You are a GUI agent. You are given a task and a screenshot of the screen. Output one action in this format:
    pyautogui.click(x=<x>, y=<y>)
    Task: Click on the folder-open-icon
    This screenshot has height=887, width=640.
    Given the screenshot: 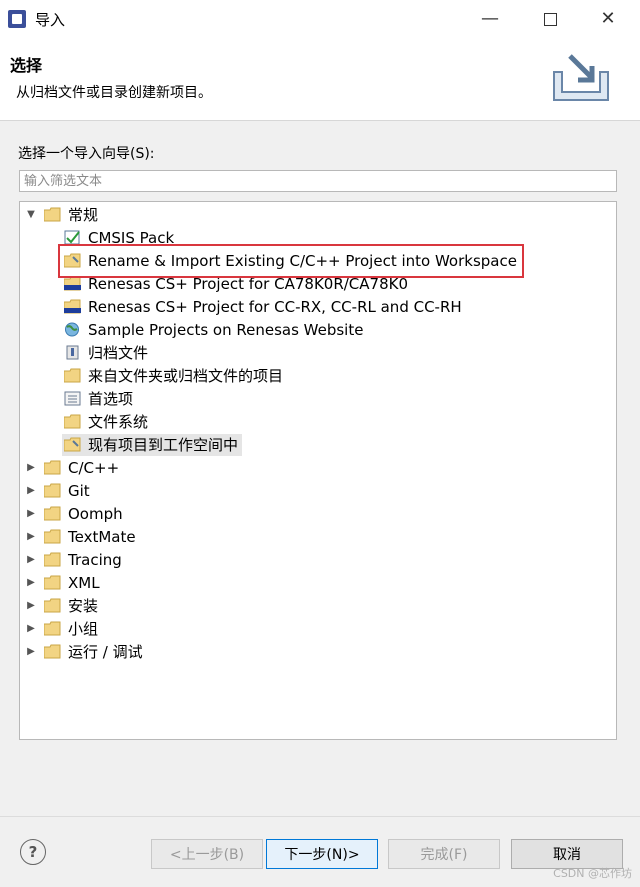 What is the action you would take?
    pyautogui.click(x=52, y=214)
    